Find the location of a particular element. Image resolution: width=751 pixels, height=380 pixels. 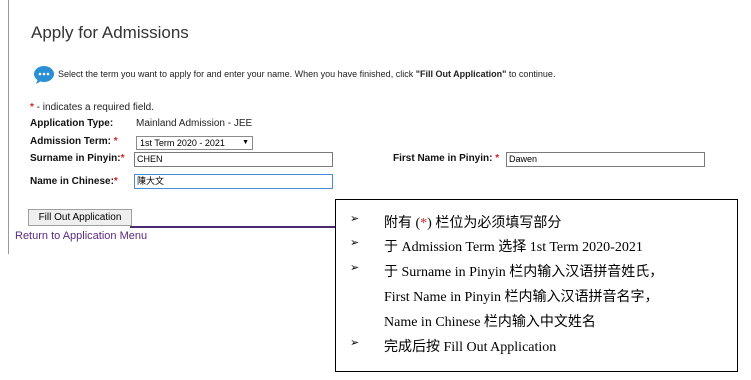

callout-line-1b: ) 栏位为必须填写部分 is located at coordinates (494, 223).